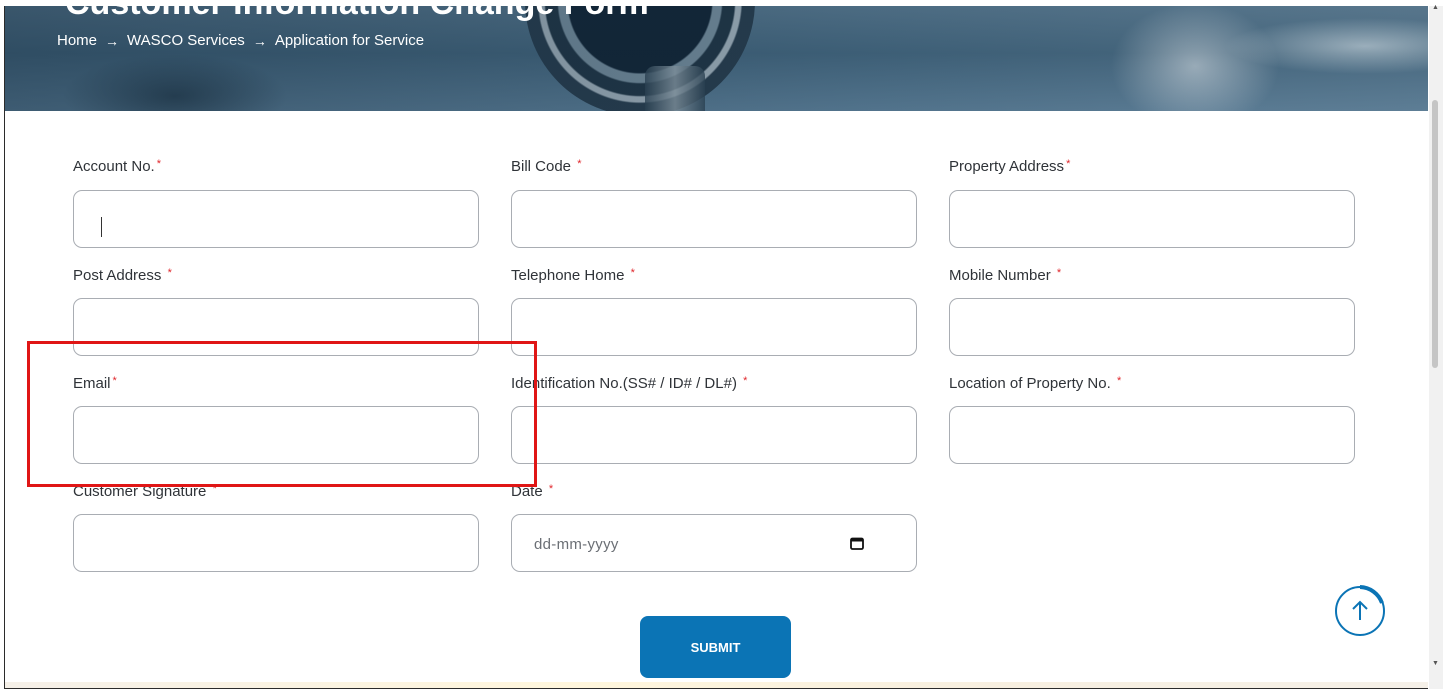  Describe the element at coordinates (1152, 219) in the screenshot. I see `property-address-input` at that location.